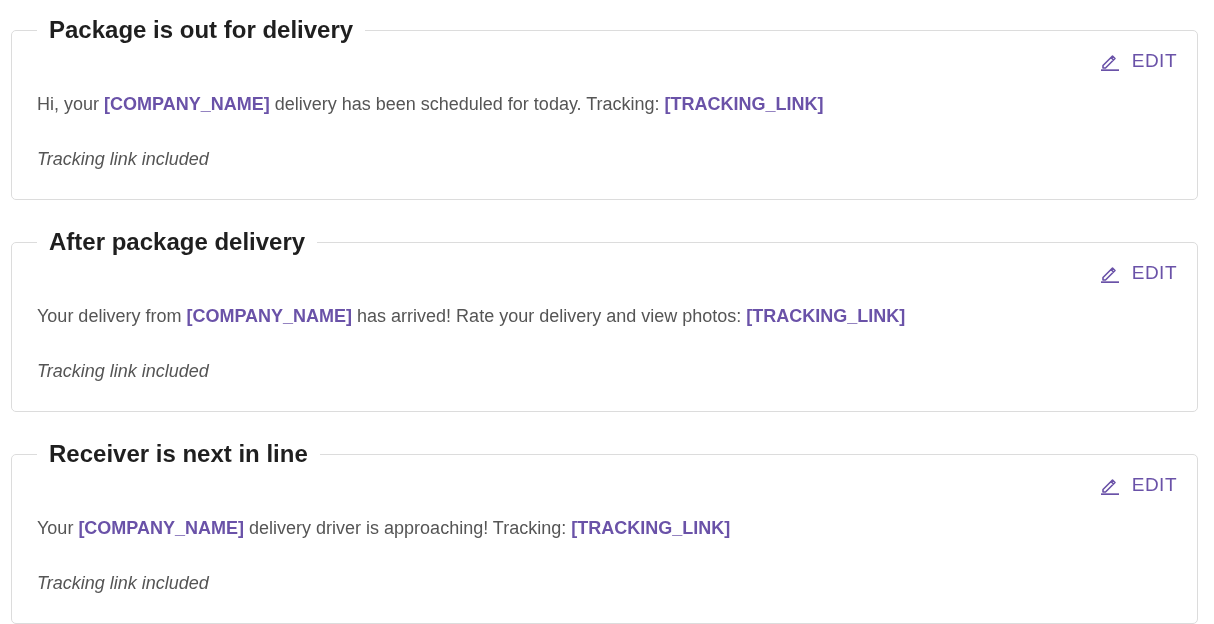  Describe the element at coordinates (178, 454) in the screenshot. I see `card-title: Receiver is next in line` at that location.